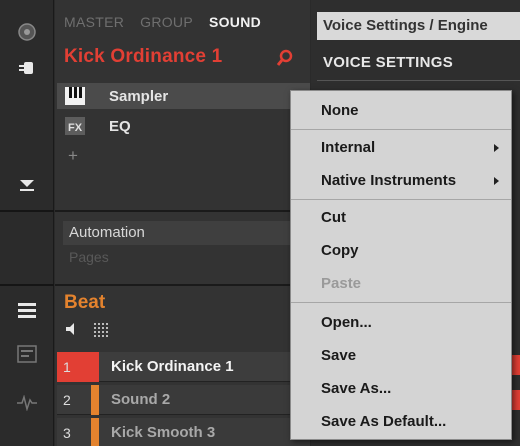 The image size is (520, 446). I want to click on search-icon, so click(284, 60).